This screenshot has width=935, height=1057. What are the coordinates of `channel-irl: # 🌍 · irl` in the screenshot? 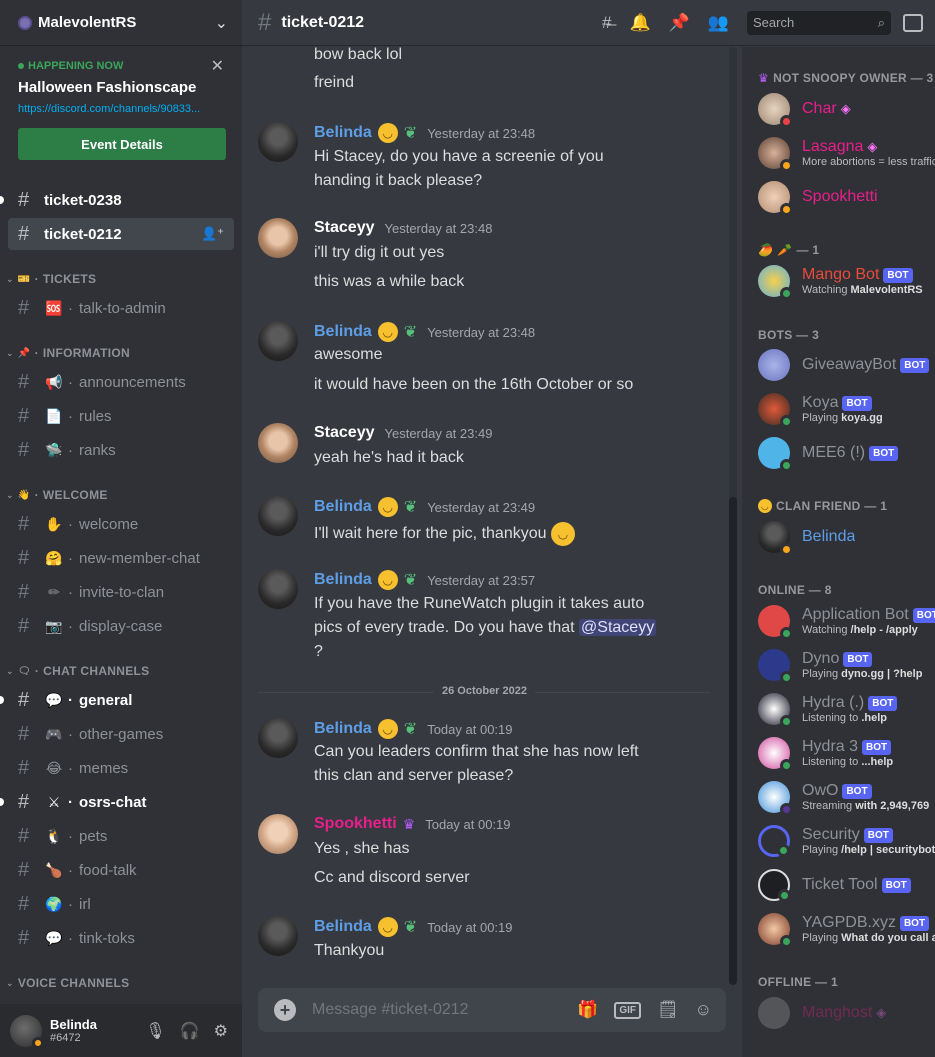 It's located at (121, 904).